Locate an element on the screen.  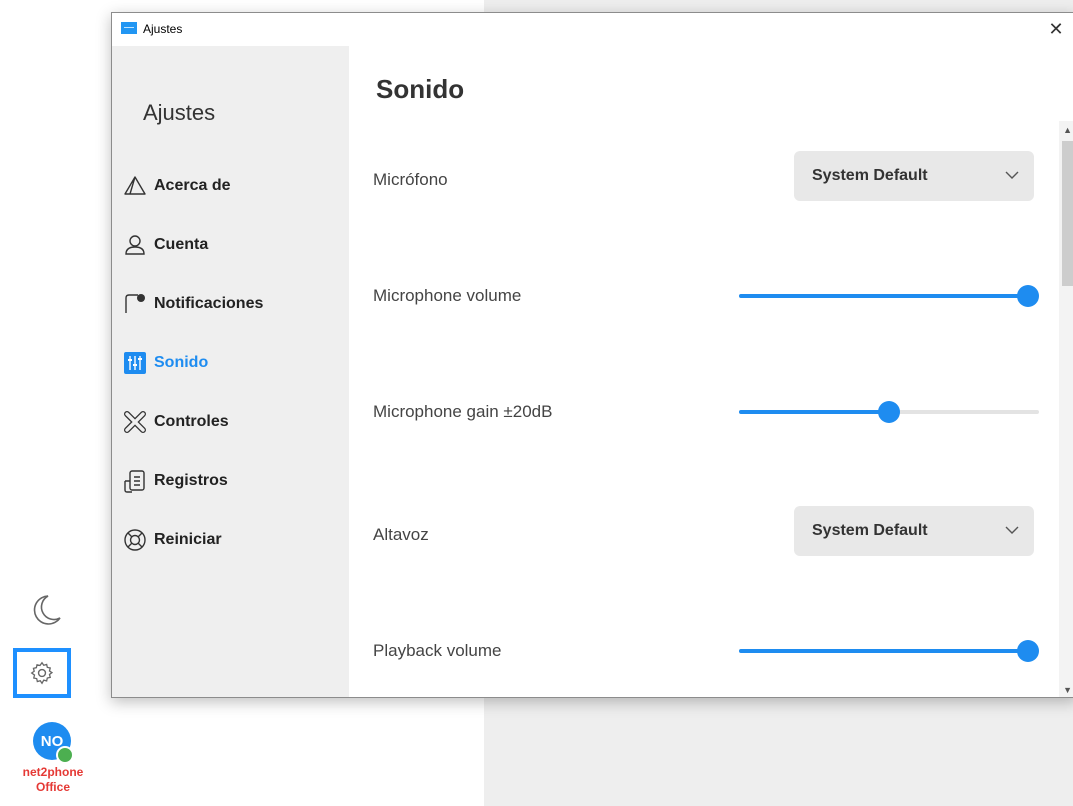
brand-line2: Office is located at coordinates (52, 787).